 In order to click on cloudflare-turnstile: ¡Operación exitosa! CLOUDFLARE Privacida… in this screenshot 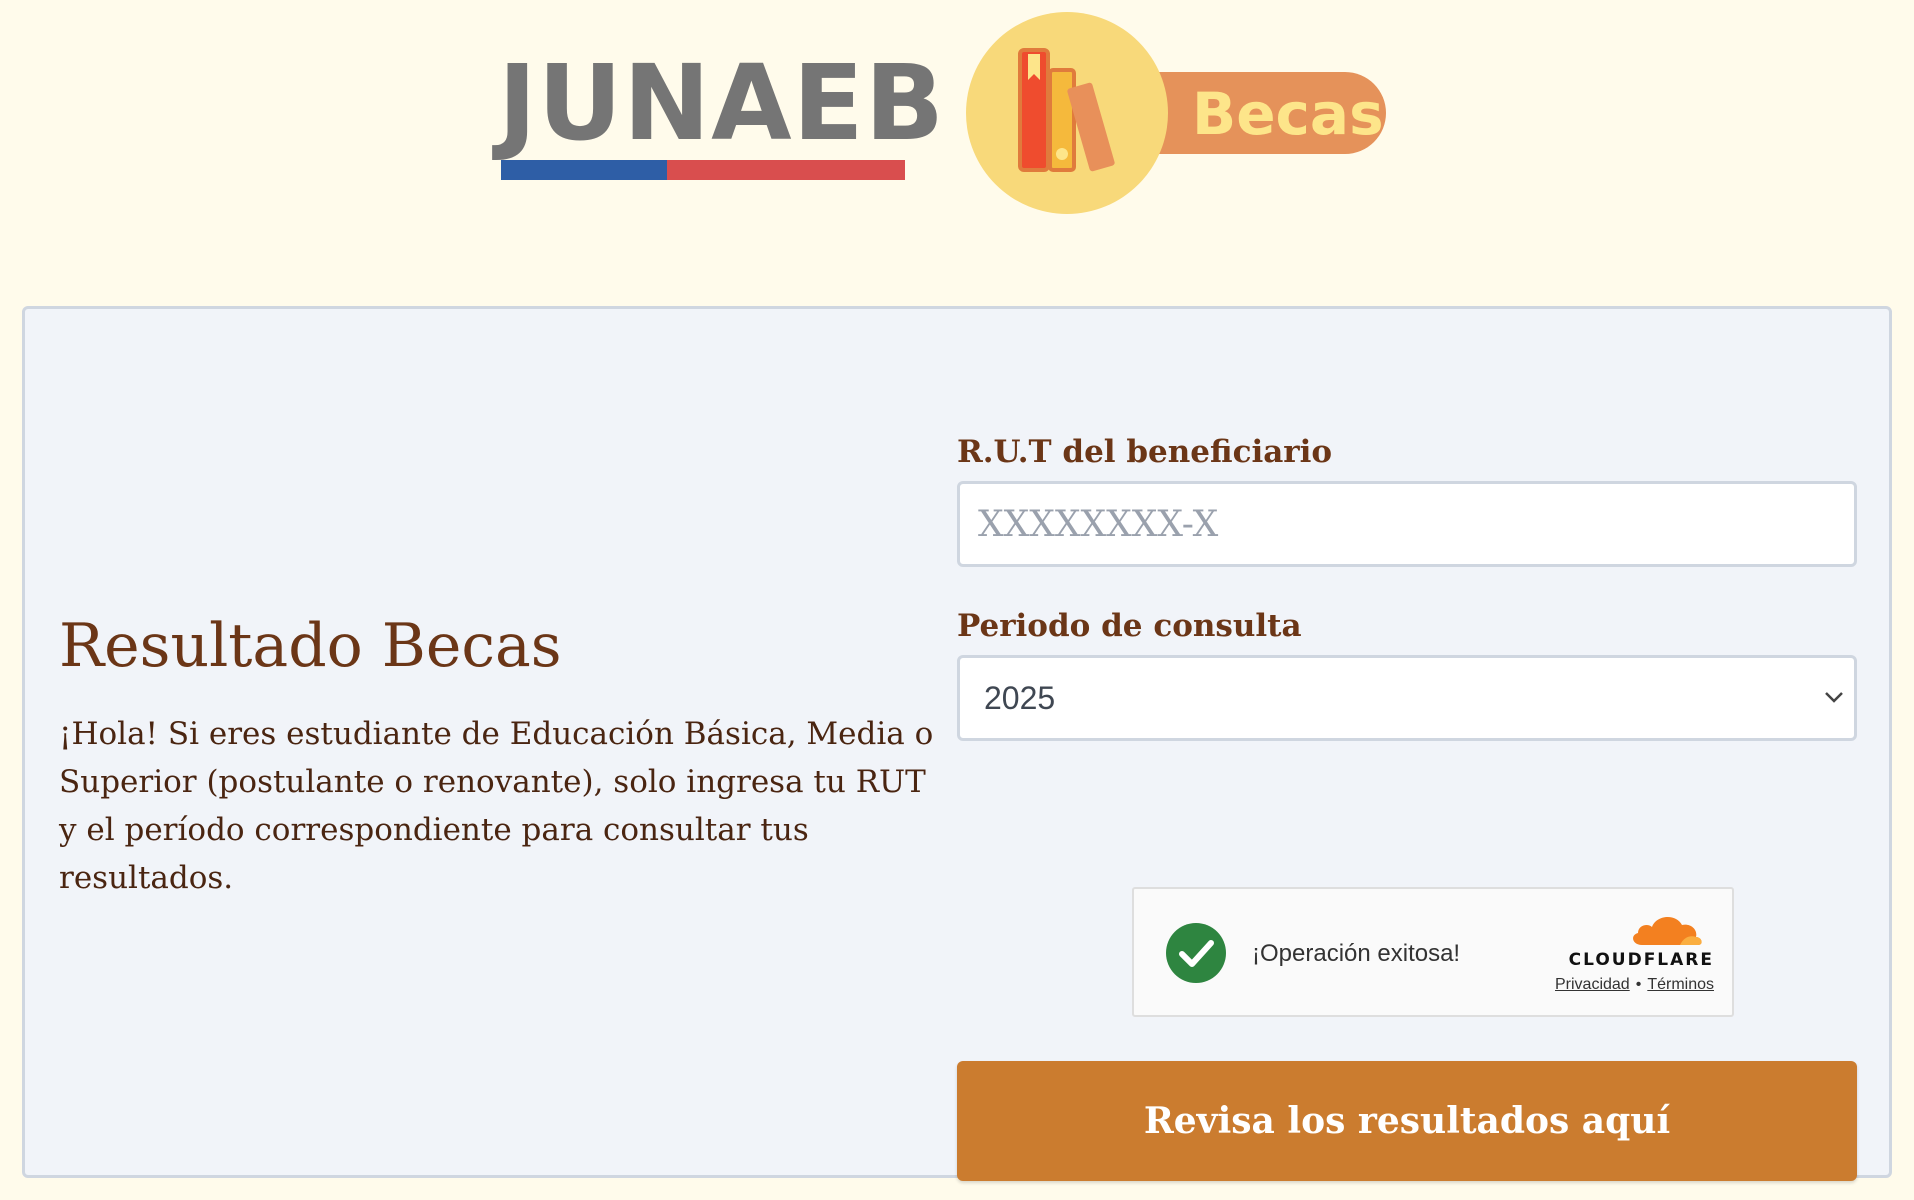, I will do `click(1433, 952)`.